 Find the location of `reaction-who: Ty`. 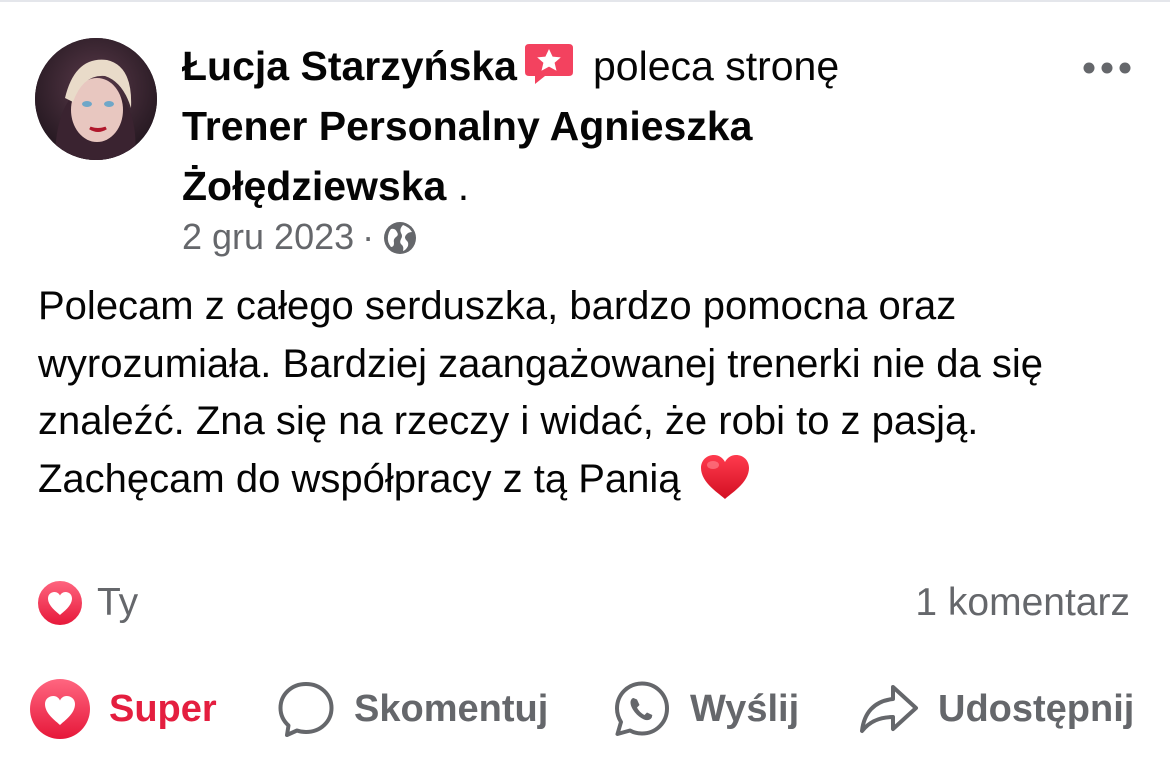

reaction-who: Ty is located at coordinates (118, 602).